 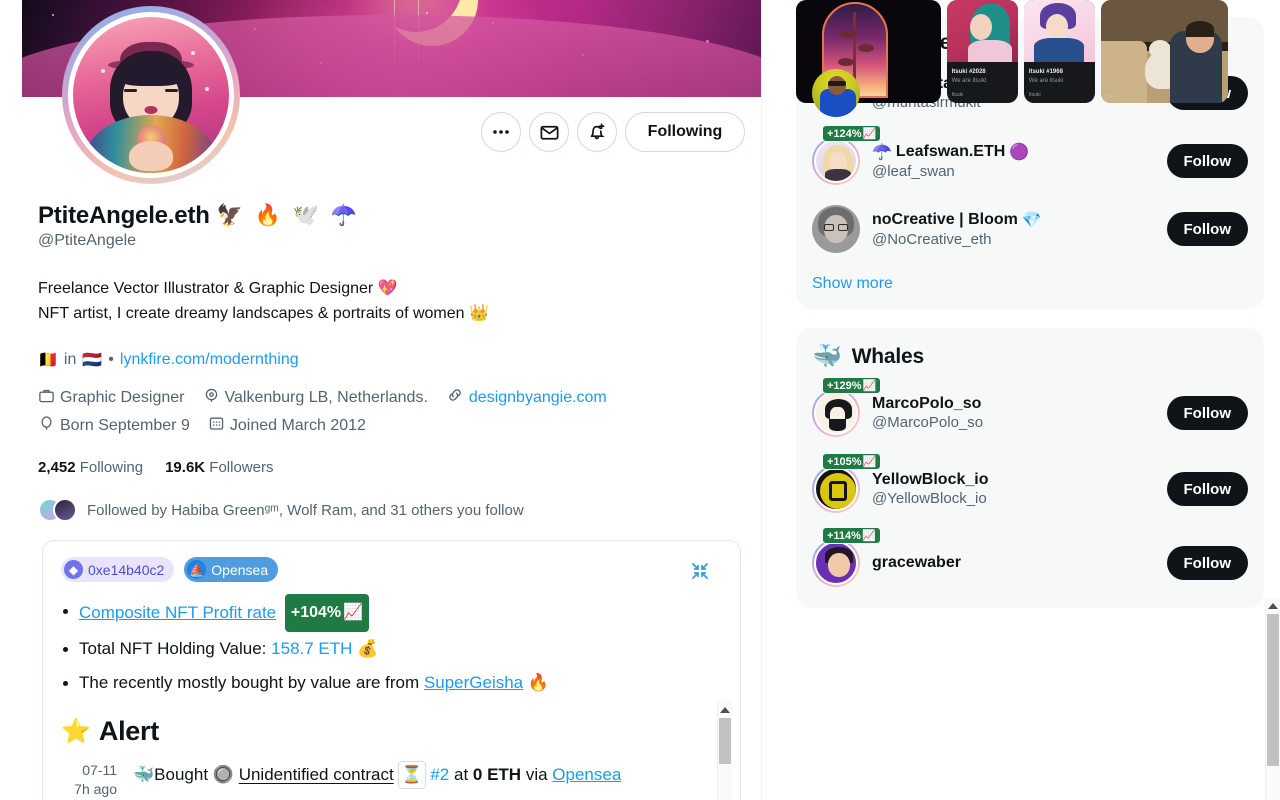 I want to click on following-button: Following, so click(x=685, y=132).